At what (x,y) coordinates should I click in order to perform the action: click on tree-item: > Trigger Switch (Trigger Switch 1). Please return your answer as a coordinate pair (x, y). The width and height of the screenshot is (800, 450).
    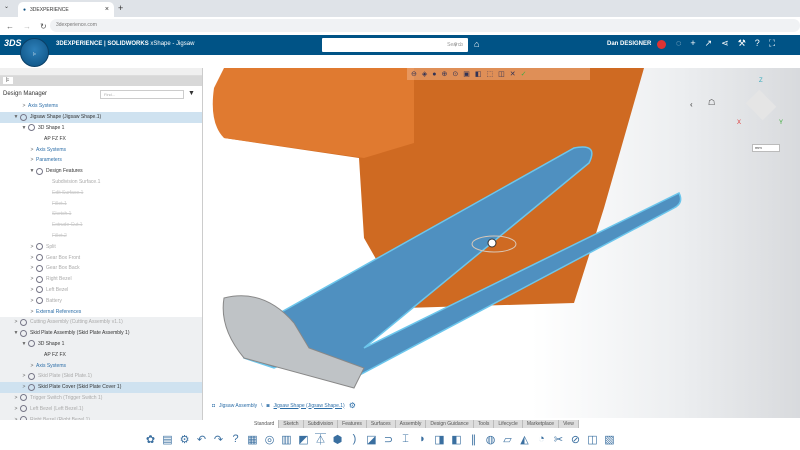
    Looking at the image, I should click on (101, 398).